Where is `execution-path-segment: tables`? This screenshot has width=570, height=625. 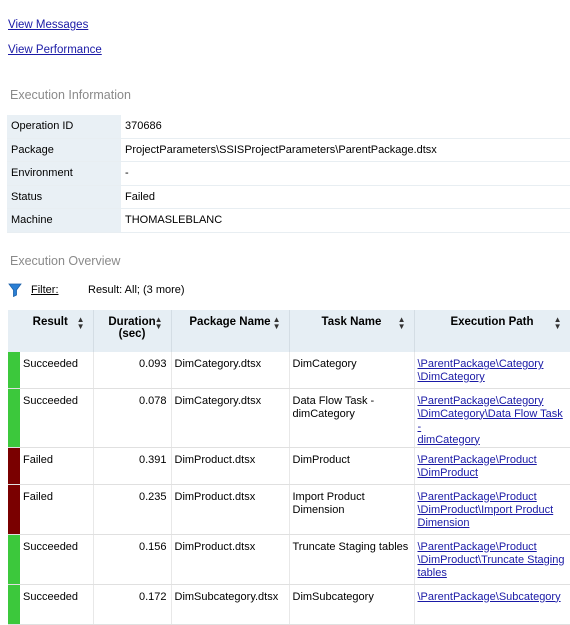 execution-path-segment: tables is located at coordinates (432, 572).